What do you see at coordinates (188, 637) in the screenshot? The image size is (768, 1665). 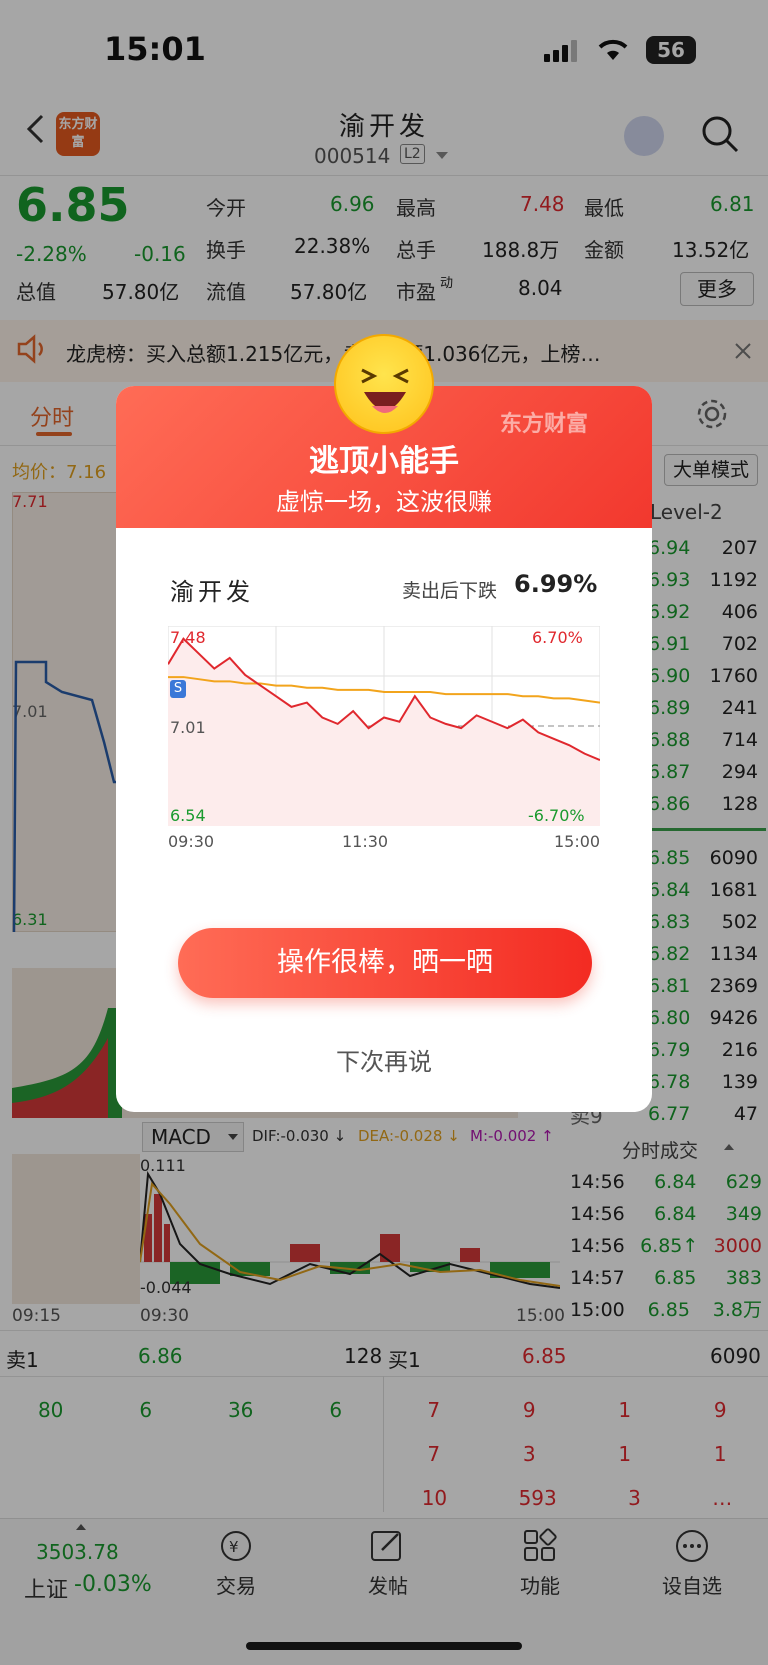 I see `chart-high: 7.48` at bounding box center [188, 637].